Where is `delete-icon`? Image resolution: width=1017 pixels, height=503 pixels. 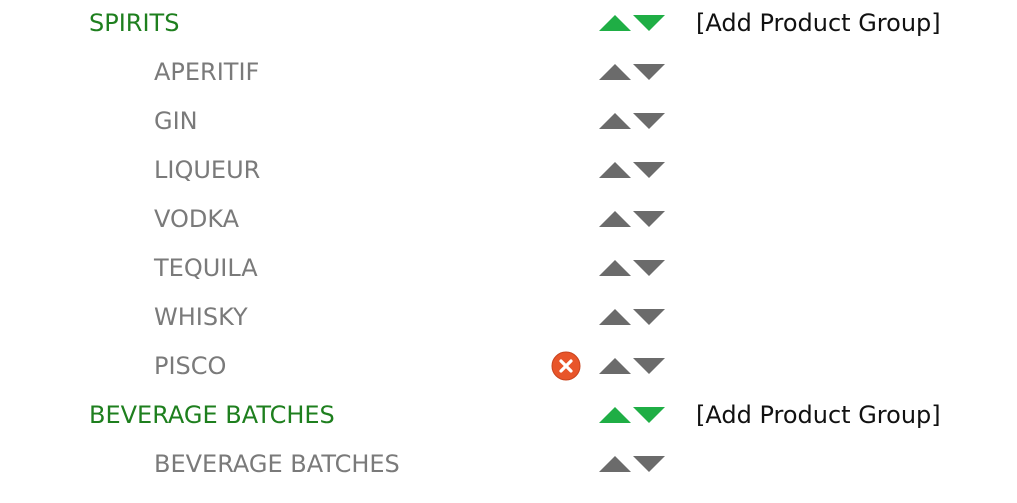 delete-icon is located at coordinates (566, 366).